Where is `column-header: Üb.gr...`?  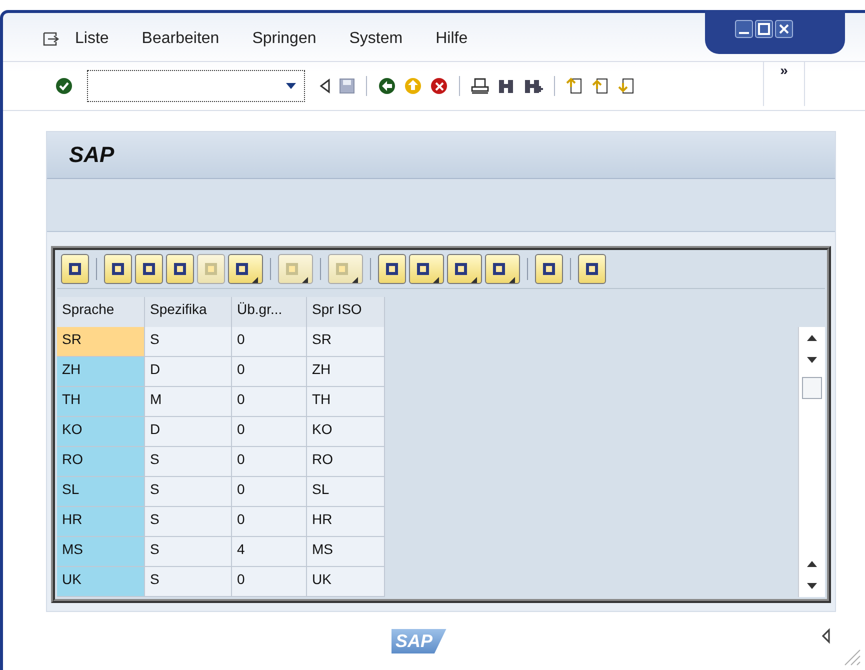
column-header: Üb.gr... is located at coordinates (269, 312).